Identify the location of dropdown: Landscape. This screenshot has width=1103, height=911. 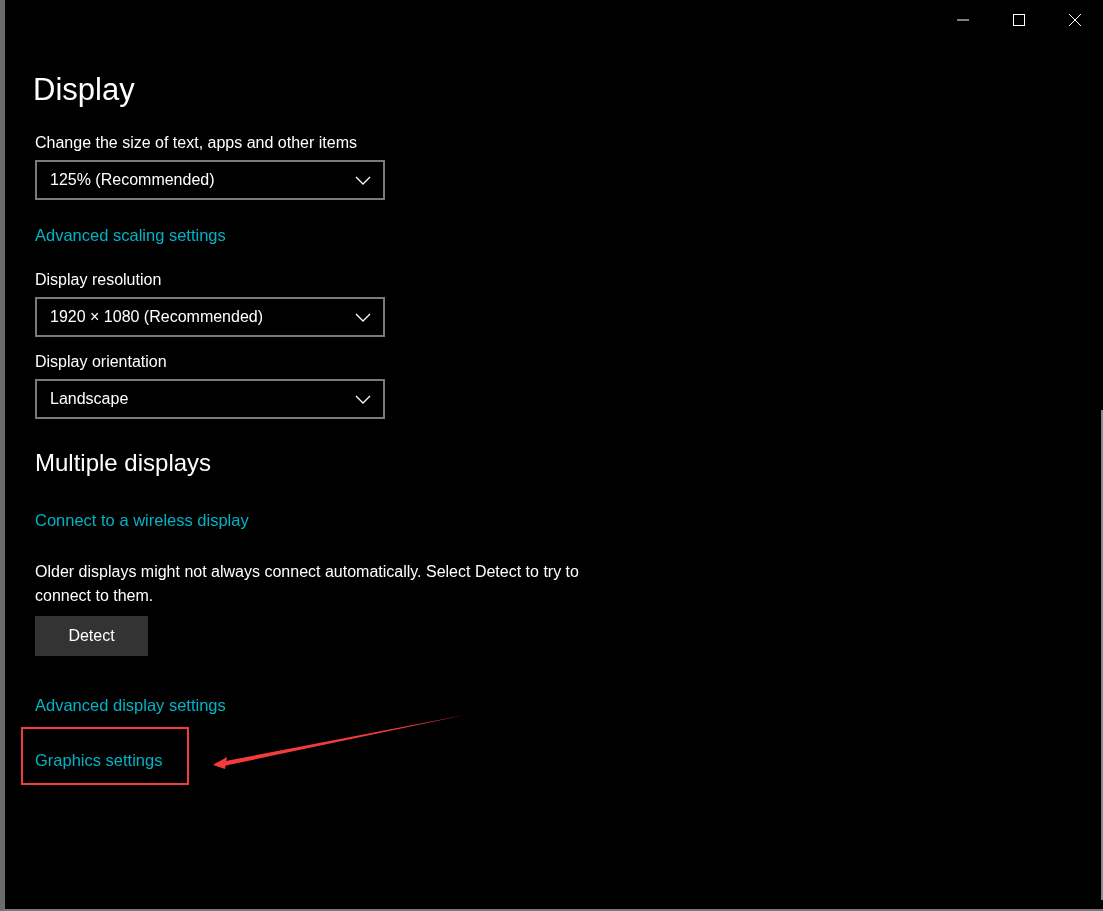
(210, 399).